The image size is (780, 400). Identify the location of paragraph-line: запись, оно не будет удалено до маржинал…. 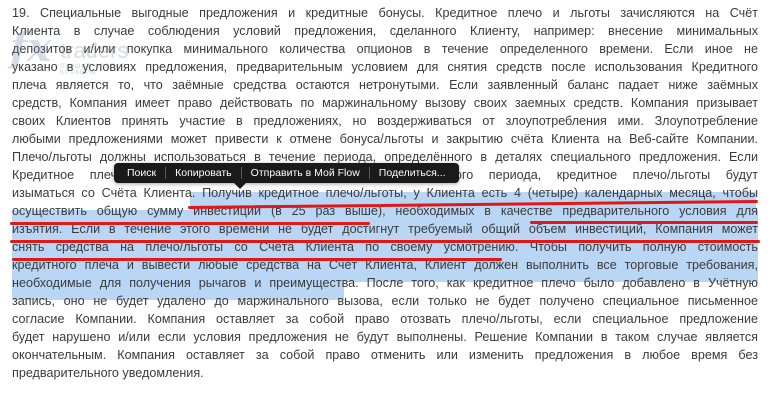
(385, 301).